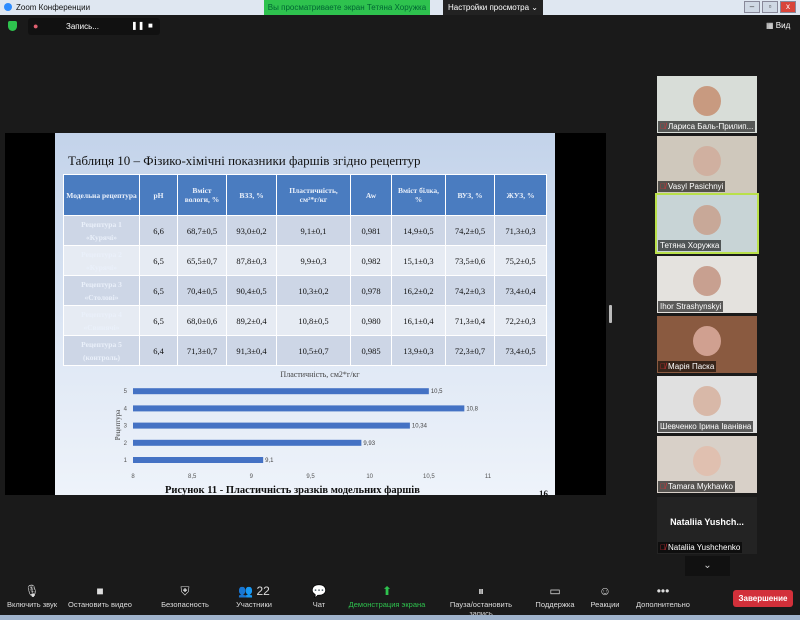  What do you see at coordinates (150, 25) in the screenshot?
I see `stop-recording-icon: ■` at bounding box center [150, 25].